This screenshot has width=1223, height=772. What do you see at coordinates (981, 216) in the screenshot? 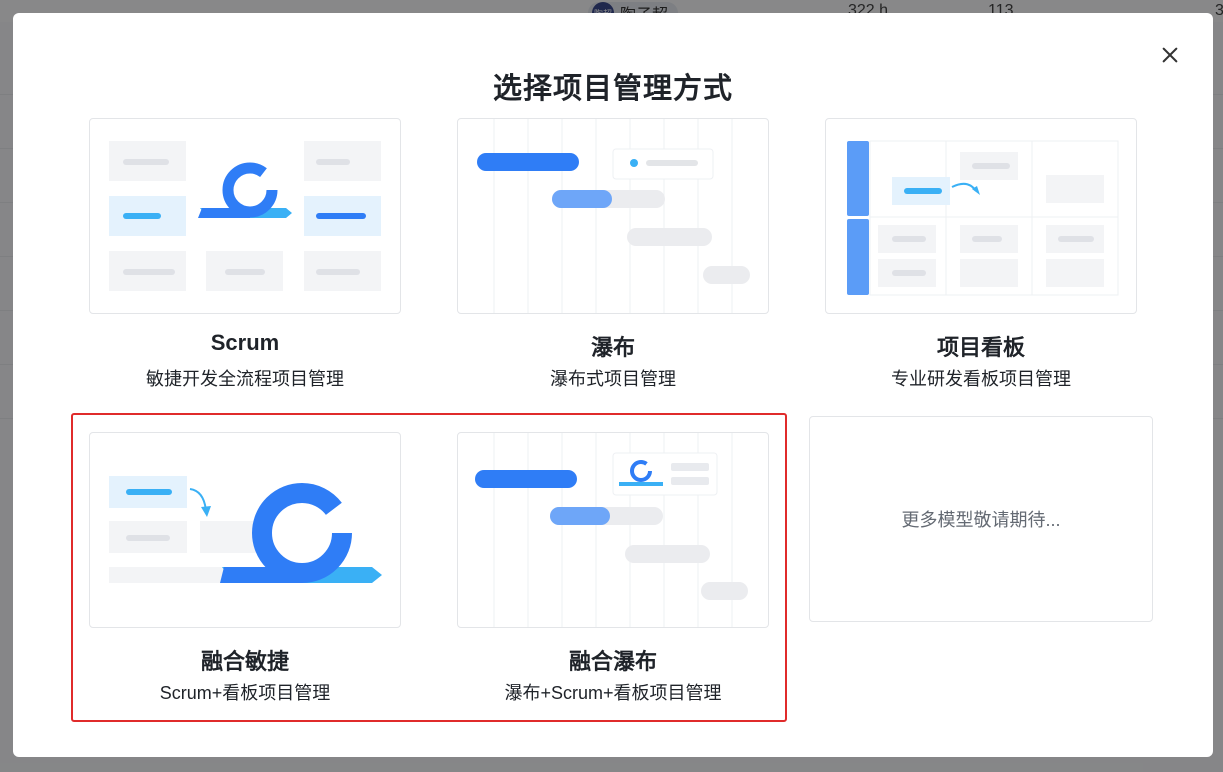
I see `kanban-illustration` at bounding box center [981, 216].